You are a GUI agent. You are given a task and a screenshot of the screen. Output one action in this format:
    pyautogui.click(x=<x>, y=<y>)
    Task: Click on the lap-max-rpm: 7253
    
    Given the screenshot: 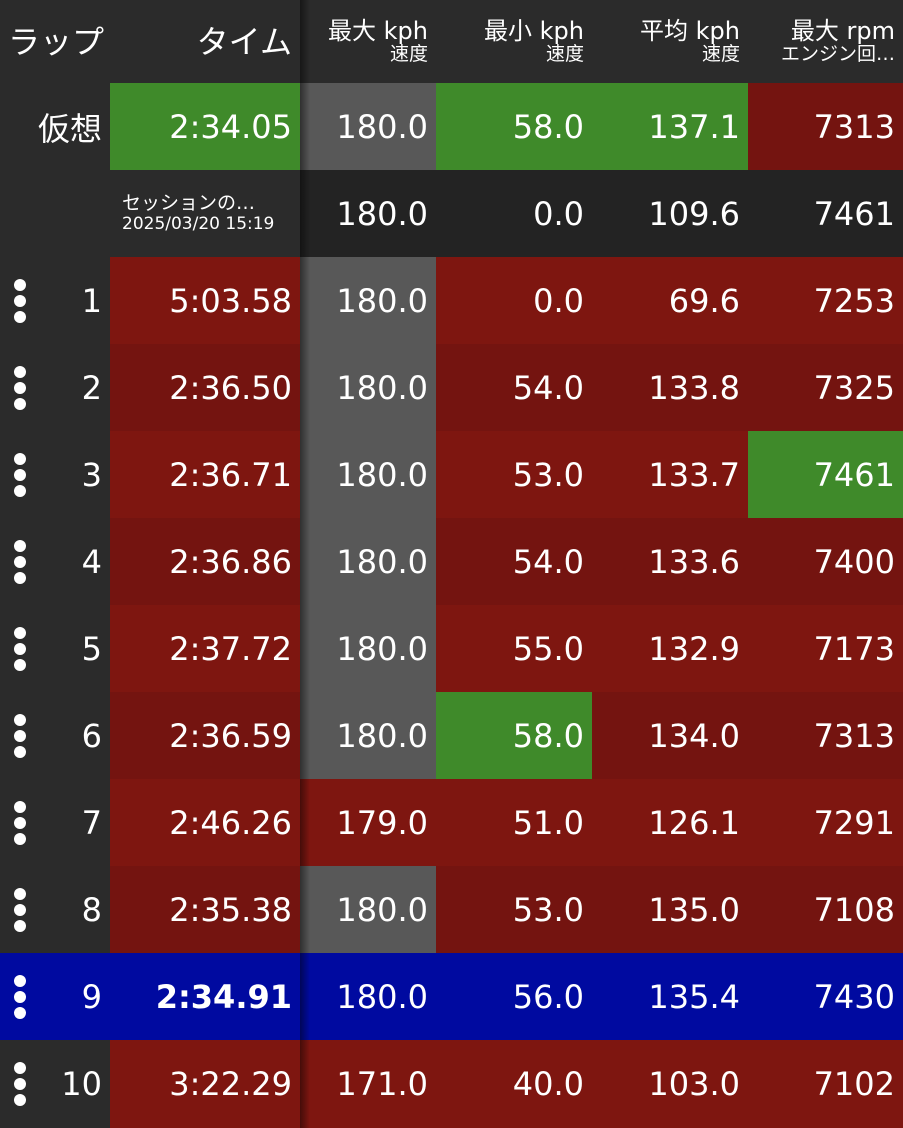 What is the action you would take?
    pyautogui.click(x=825, y=300)
    